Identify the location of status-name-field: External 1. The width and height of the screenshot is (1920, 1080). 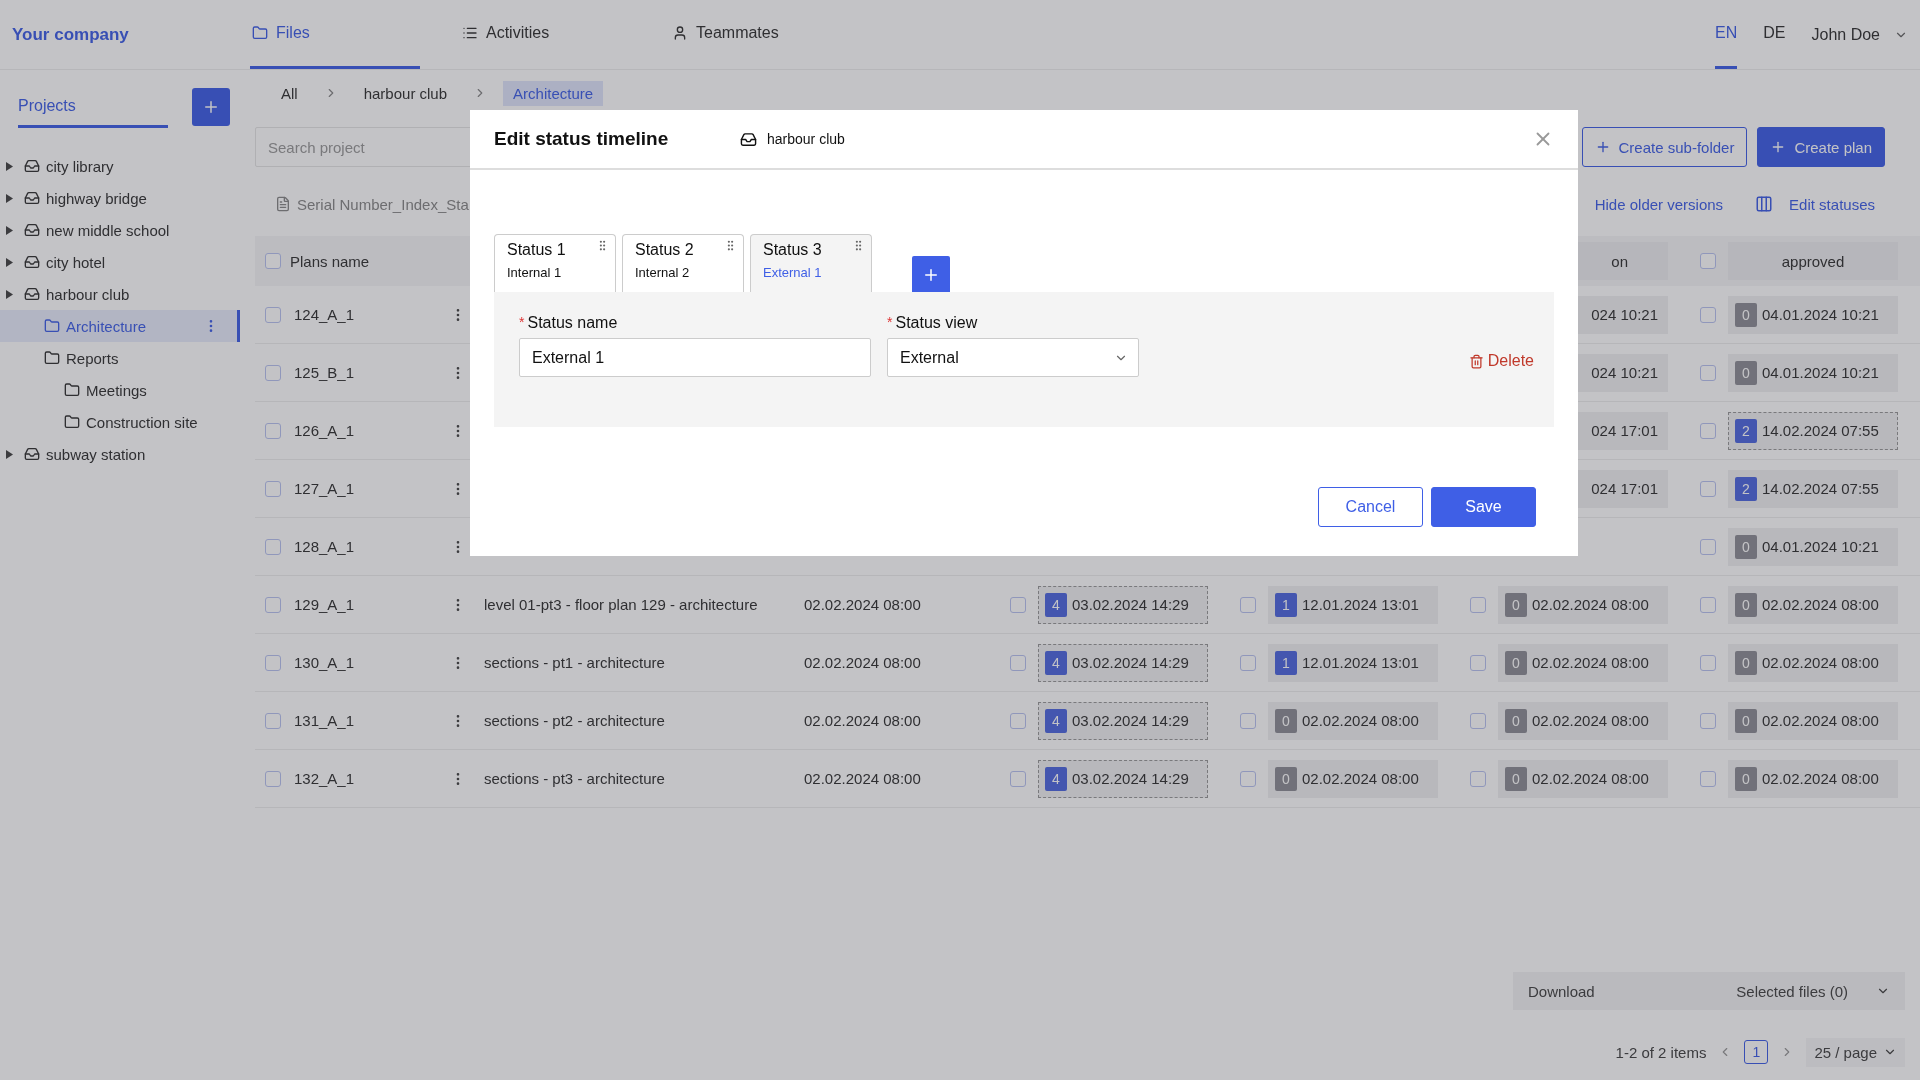
(695, 357).